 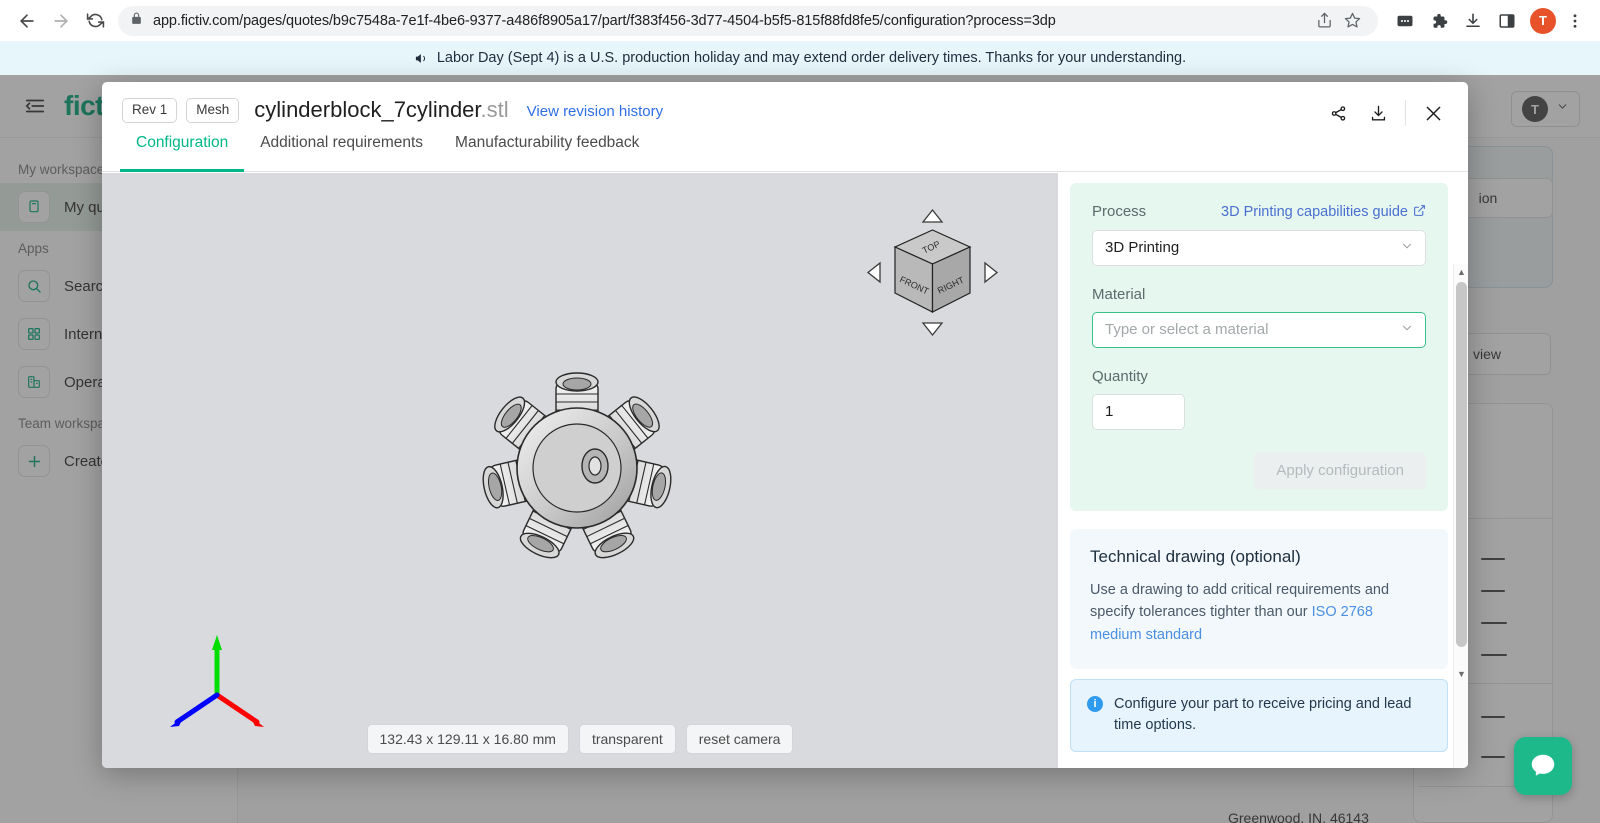 I want to click on material-placeholder: Type or select a material, so click(x=1187, y=329).